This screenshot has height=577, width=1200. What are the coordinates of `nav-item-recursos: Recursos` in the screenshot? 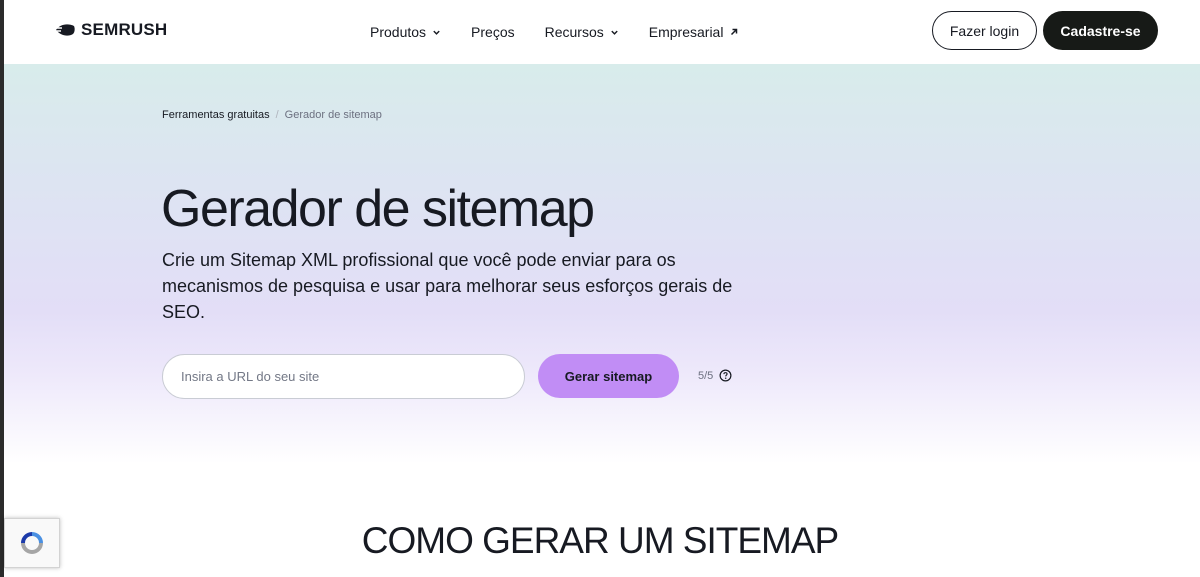 It's located at (582, 32).